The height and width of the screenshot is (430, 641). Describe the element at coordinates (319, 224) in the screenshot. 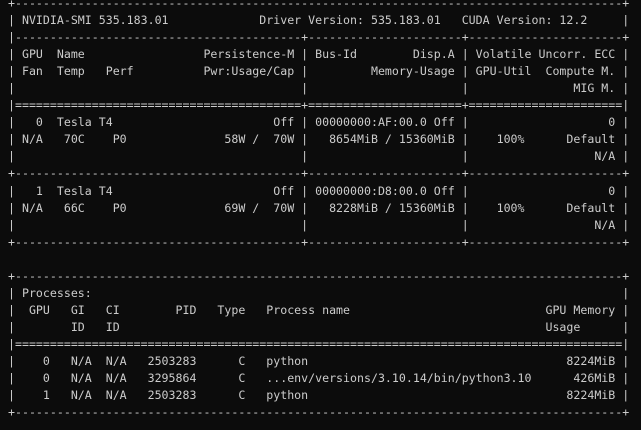

I see `gpu-1-row-3: | | | N/A |` at that location.